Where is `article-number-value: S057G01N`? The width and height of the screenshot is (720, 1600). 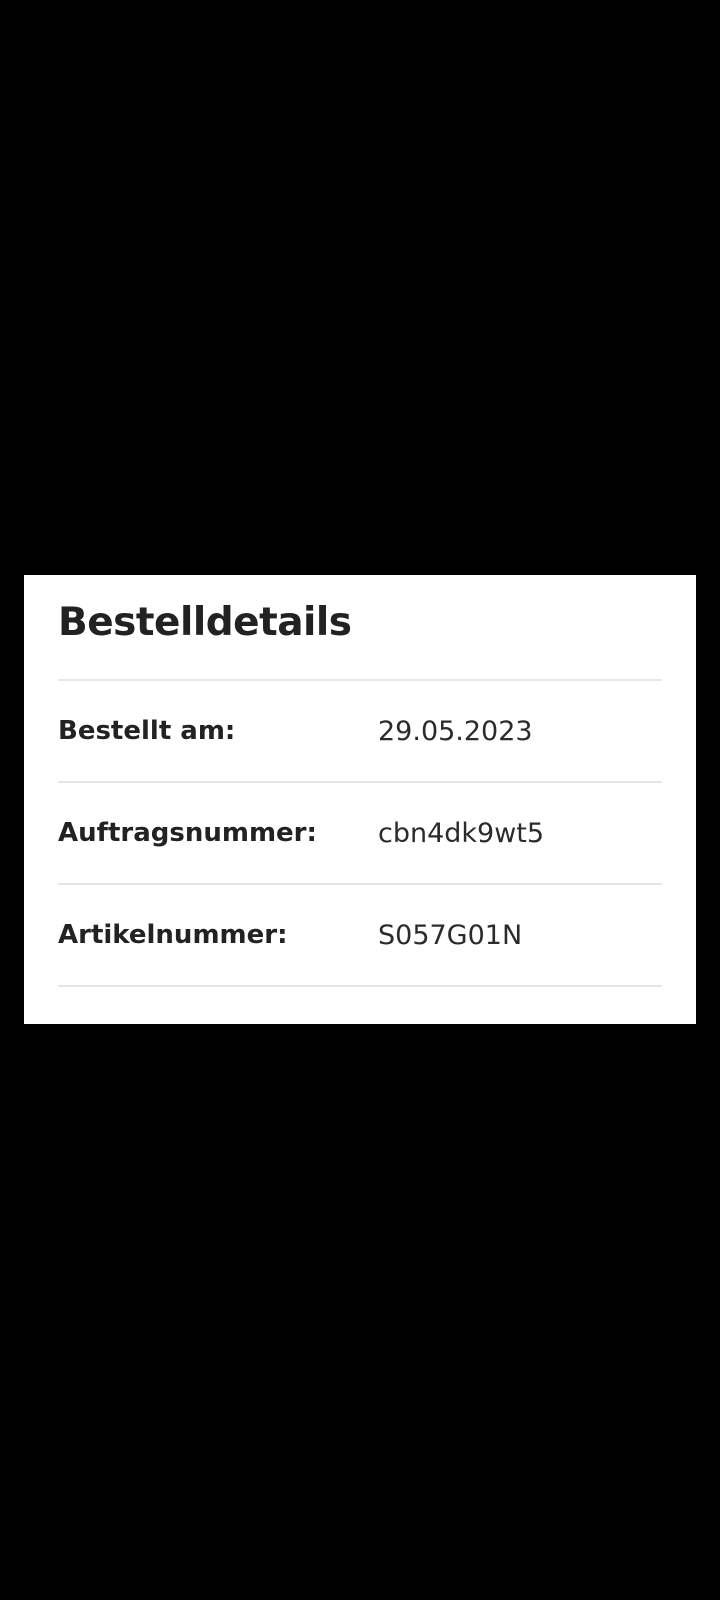 article-number-value: S057G01N is located at coordinates (450, 935).